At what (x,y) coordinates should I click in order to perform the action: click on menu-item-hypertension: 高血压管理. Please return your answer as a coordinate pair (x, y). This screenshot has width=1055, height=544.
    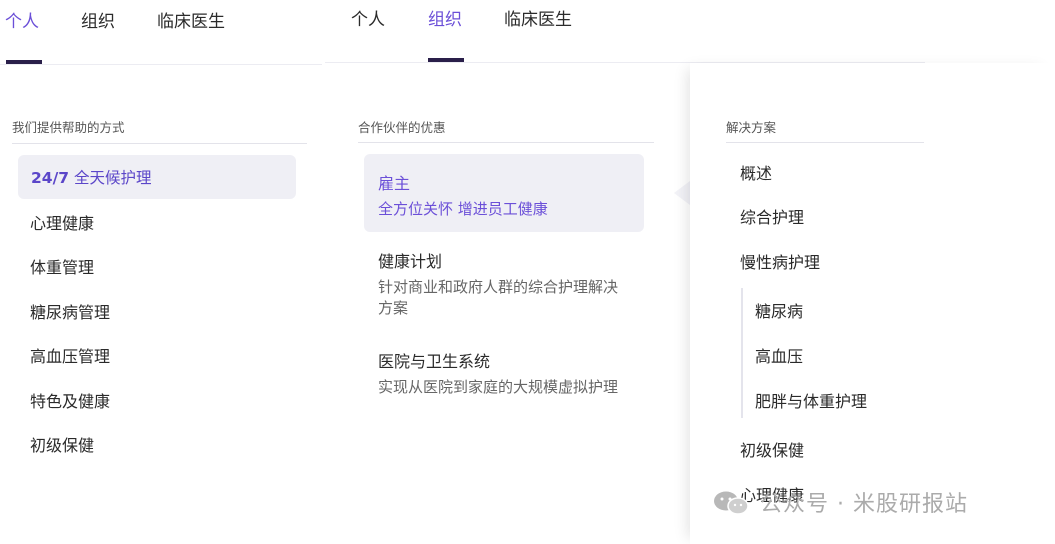
    Looking at the image, I should click on (70, 355).